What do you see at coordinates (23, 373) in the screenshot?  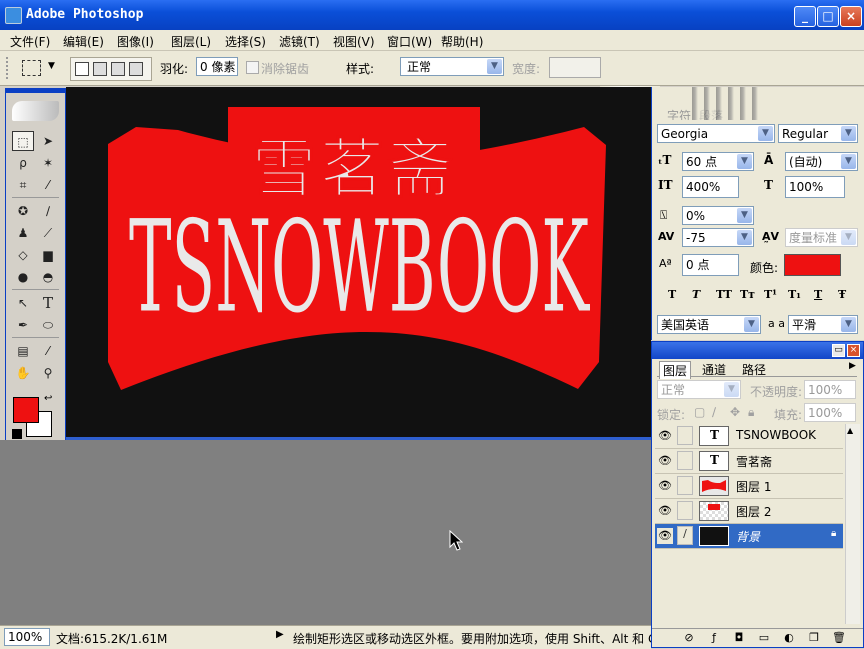 I see `hand-tool-icon: ✋` at bounding box center [23, 373].